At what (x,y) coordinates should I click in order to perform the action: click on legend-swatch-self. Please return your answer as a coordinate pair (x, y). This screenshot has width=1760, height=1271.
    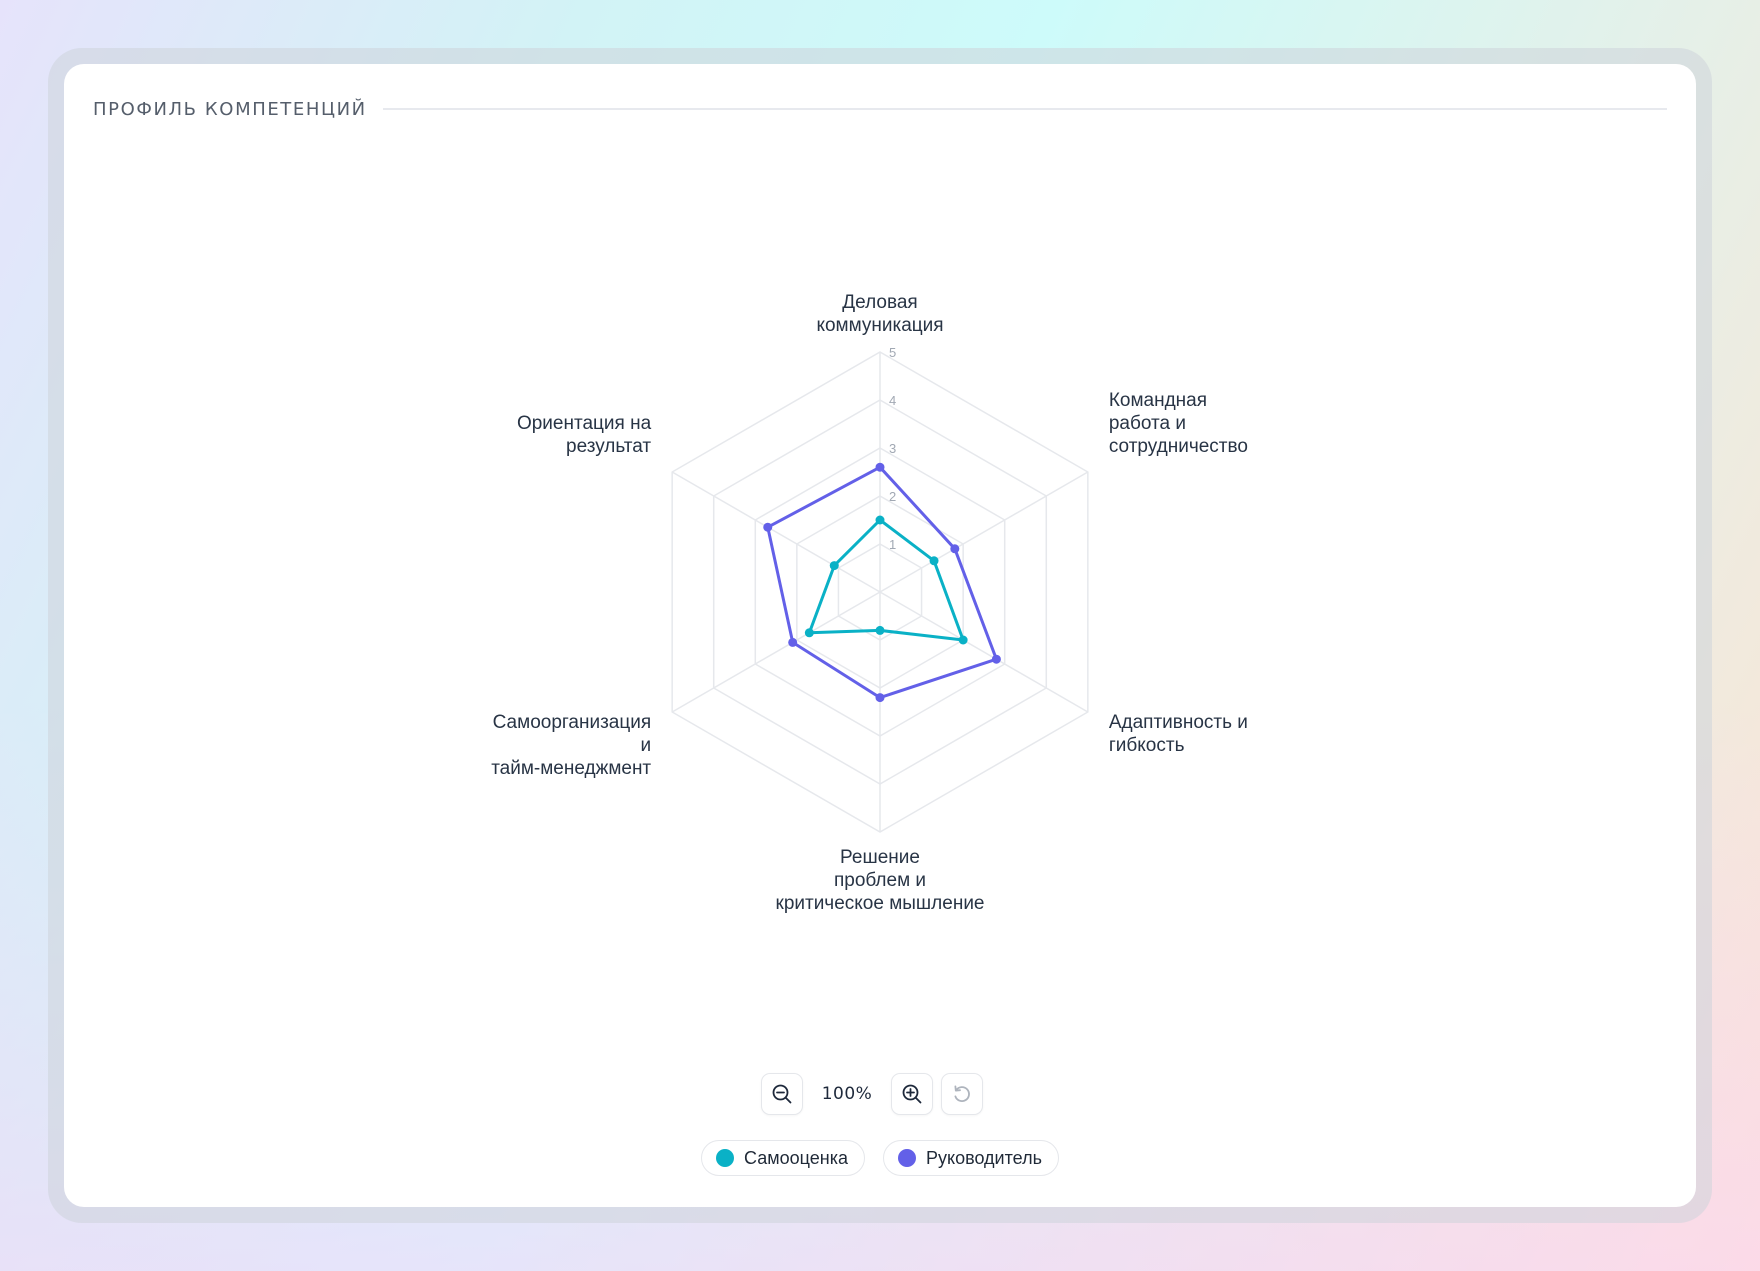
    Looking at the image, I should click on (725, 1158).